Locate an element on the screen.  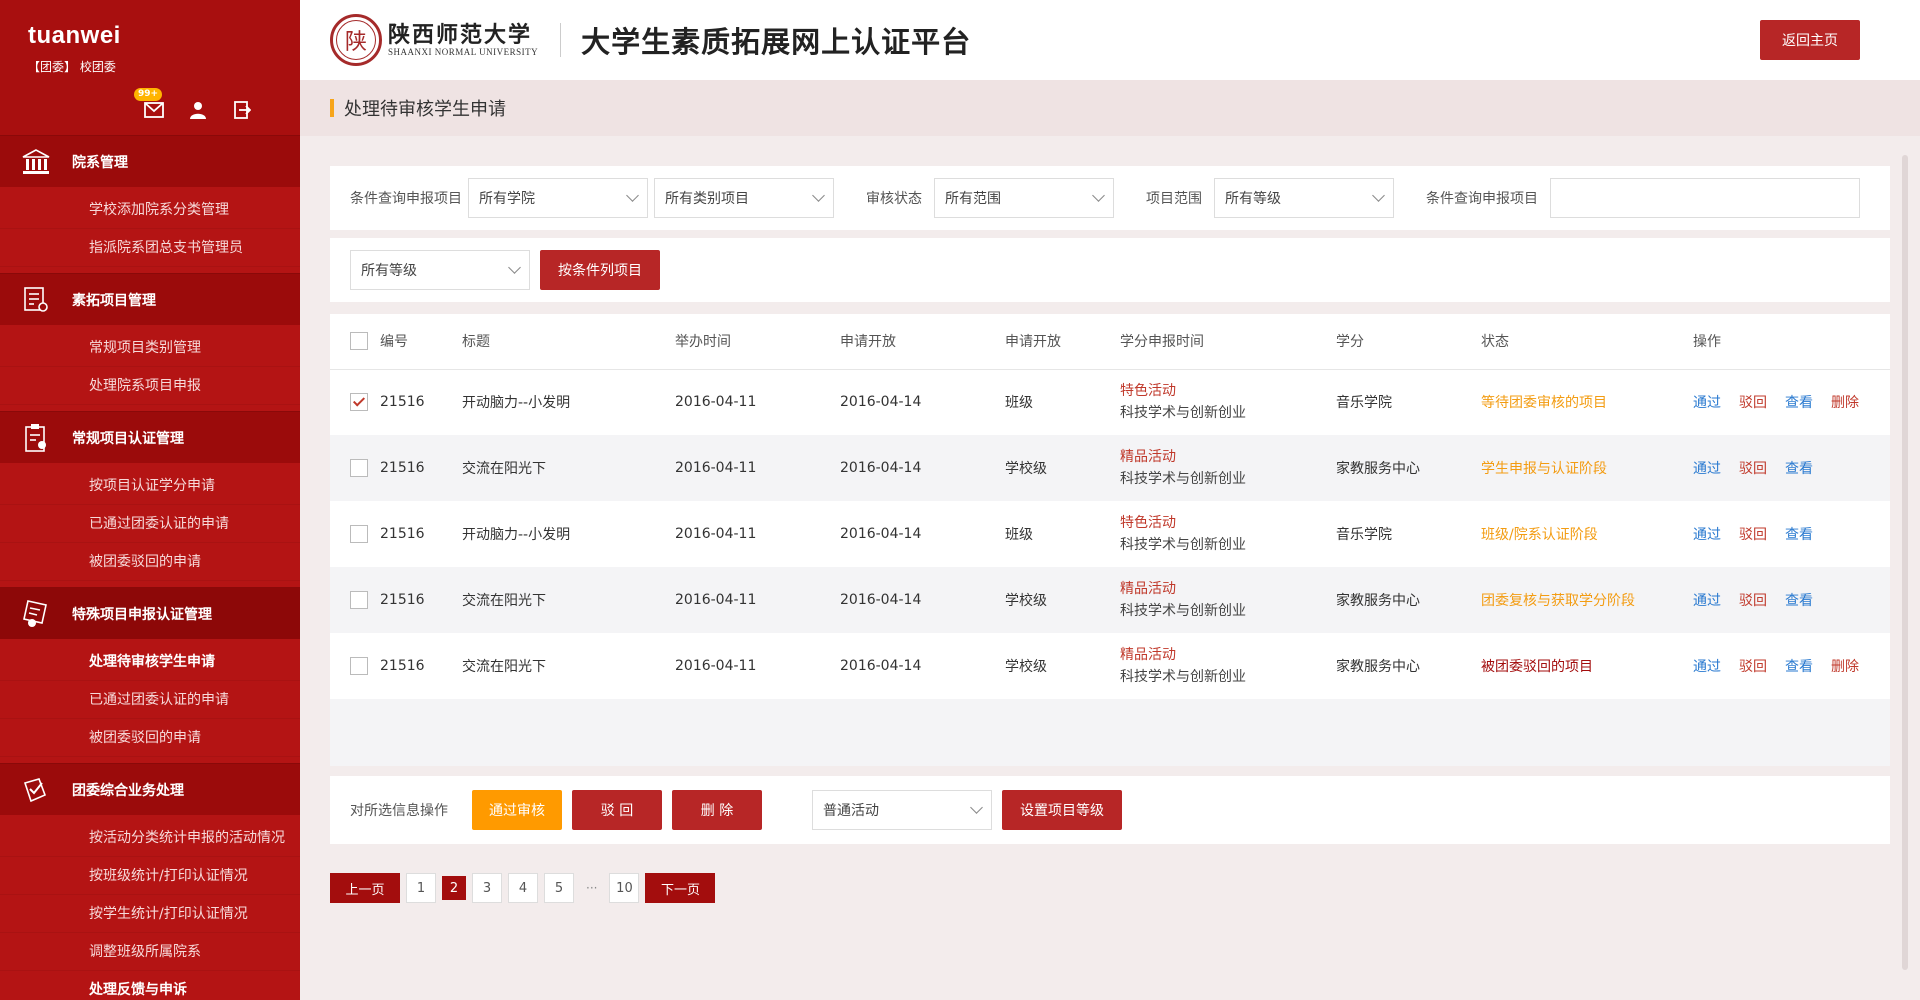
sidebar-group-title: 特殊项目申报认证管理 is located at coordinates (142, 614).